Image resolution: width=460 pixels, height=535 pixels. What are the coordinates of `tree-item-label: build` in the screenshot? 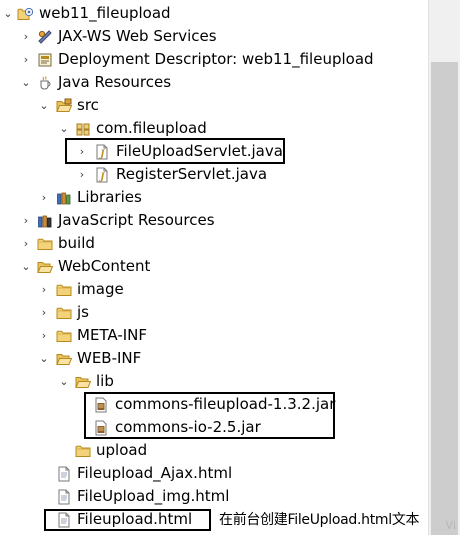 It's located at (76, 243).